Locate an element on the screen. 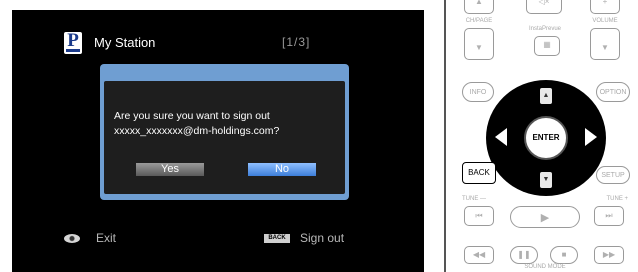 The height and width of the screenshot is (272, 638). no-button: No is located at coordinates (282, 169).